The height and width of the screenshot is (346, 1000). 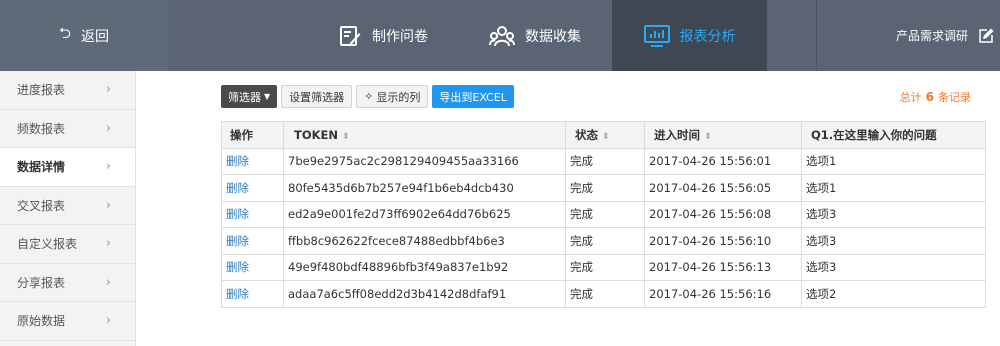 I want to click on time-cell: 2017-04-26 15:56:01, so click(x=723, y=161).